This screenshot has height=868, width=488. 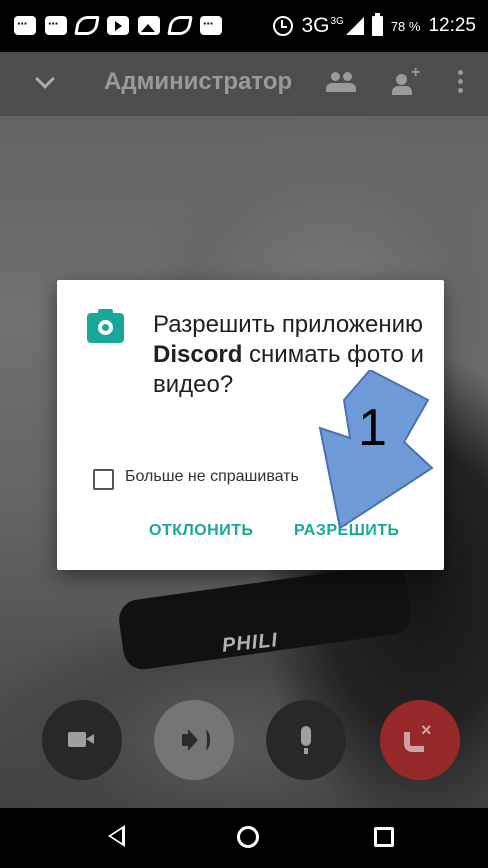 What do you see at coordinates (56, 25) in the screenshot?
I see `chat-notification-icon` at bounding box center [56, 25].